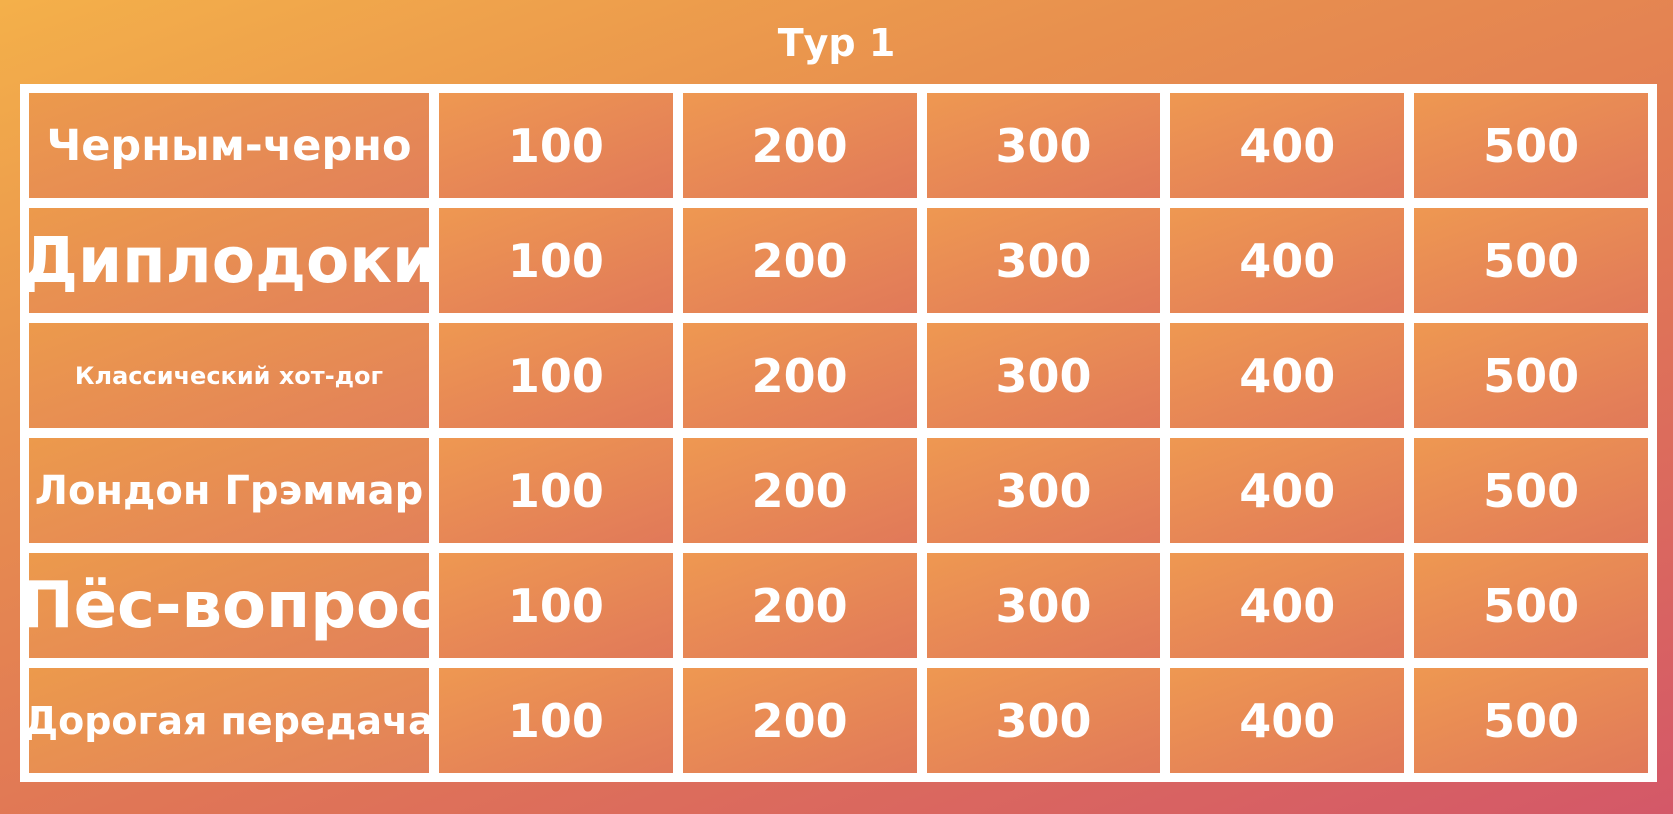  I want to click on category-label: Диплодоки, so click(229, 260).